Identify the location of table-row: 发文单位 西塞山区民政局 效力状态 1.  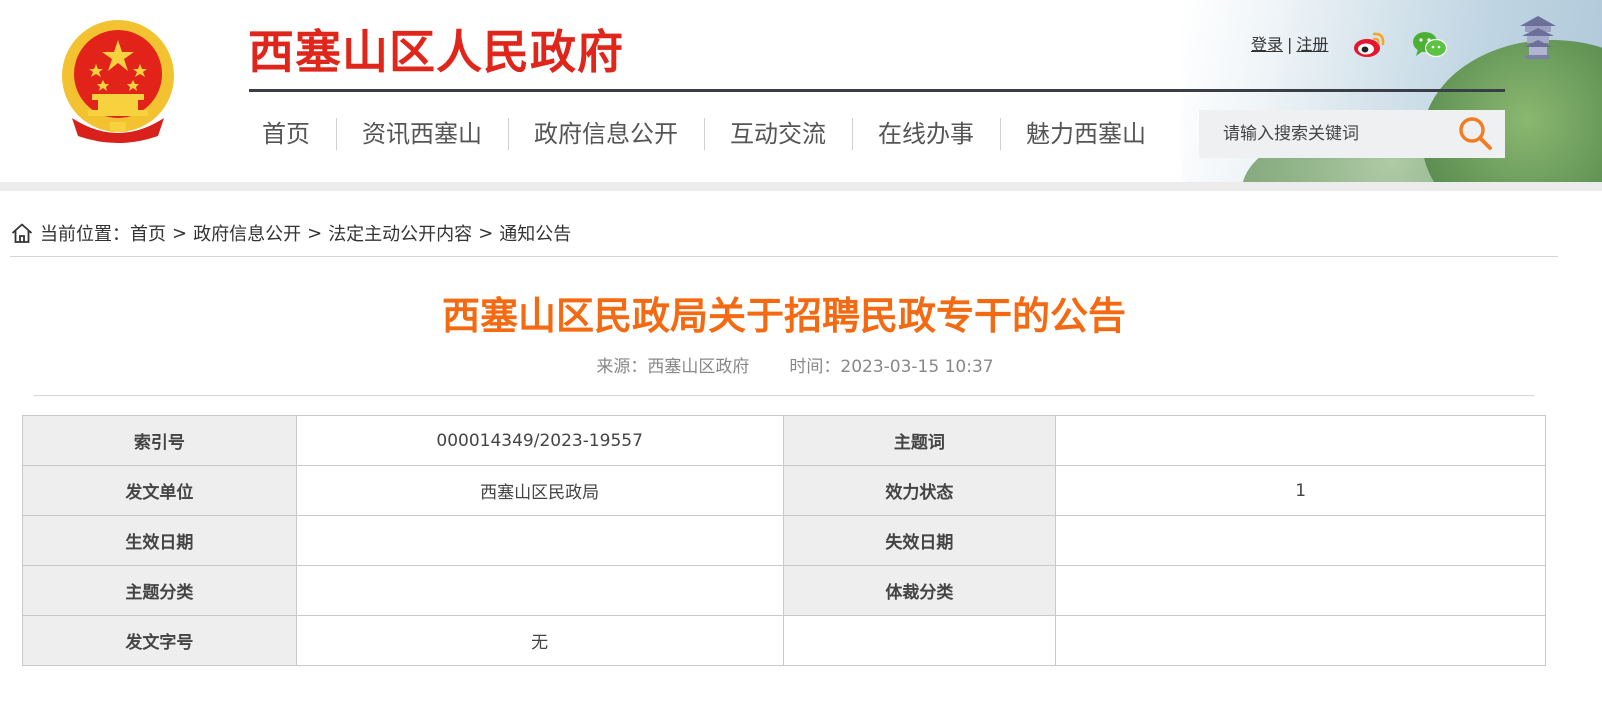
(784, 490).